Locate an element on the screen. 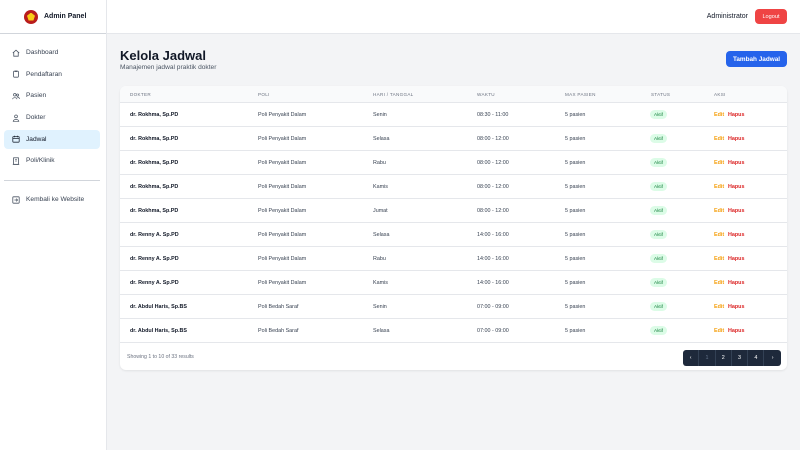  brand-title: Admin Panel is located at coordinates (65, 16).